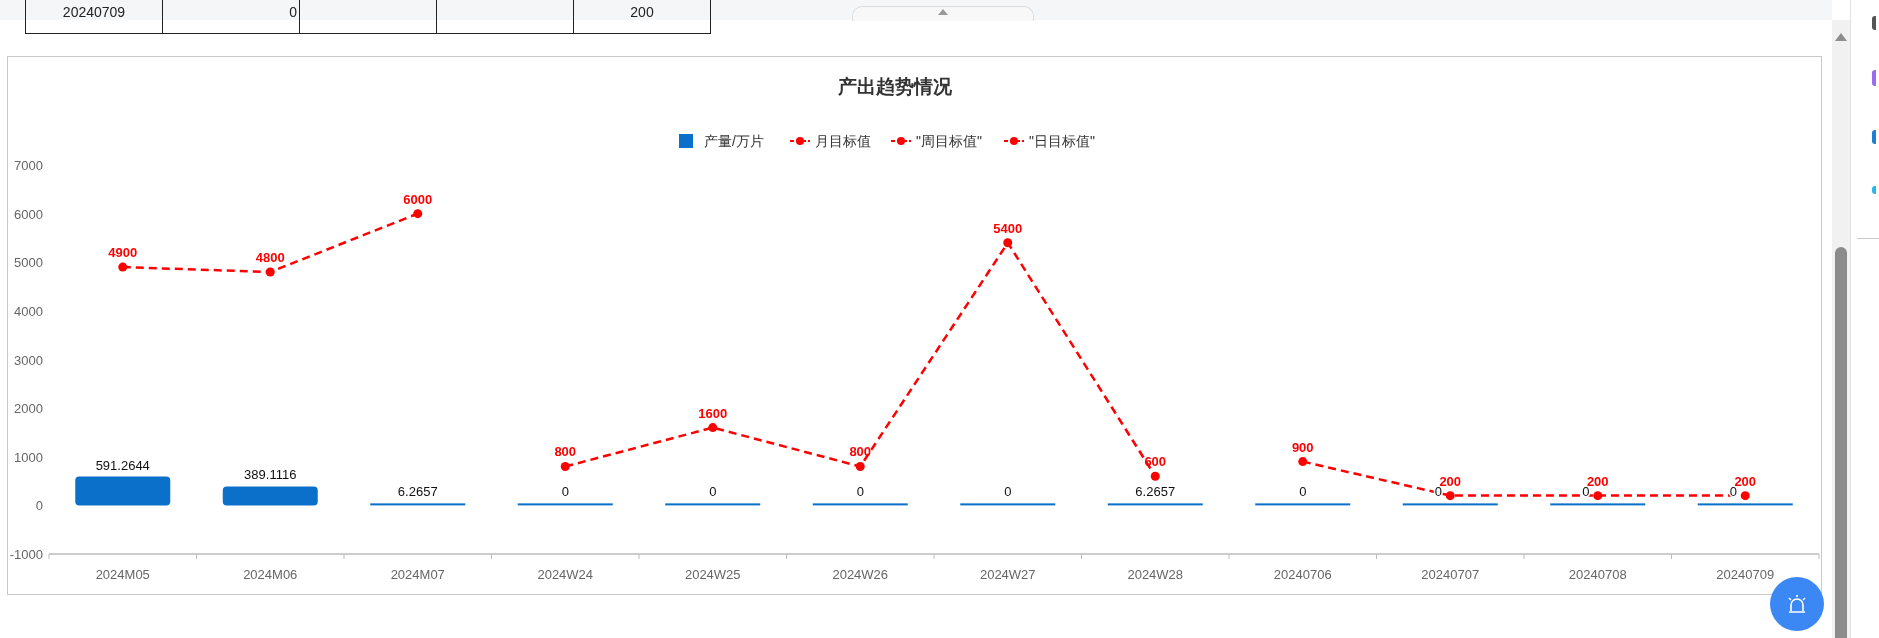 The image size is (1879, 638). What do you see at coordinates (686, 141) in the screenshot?
I see `legend-swatch` at bounding box center [686, 141].